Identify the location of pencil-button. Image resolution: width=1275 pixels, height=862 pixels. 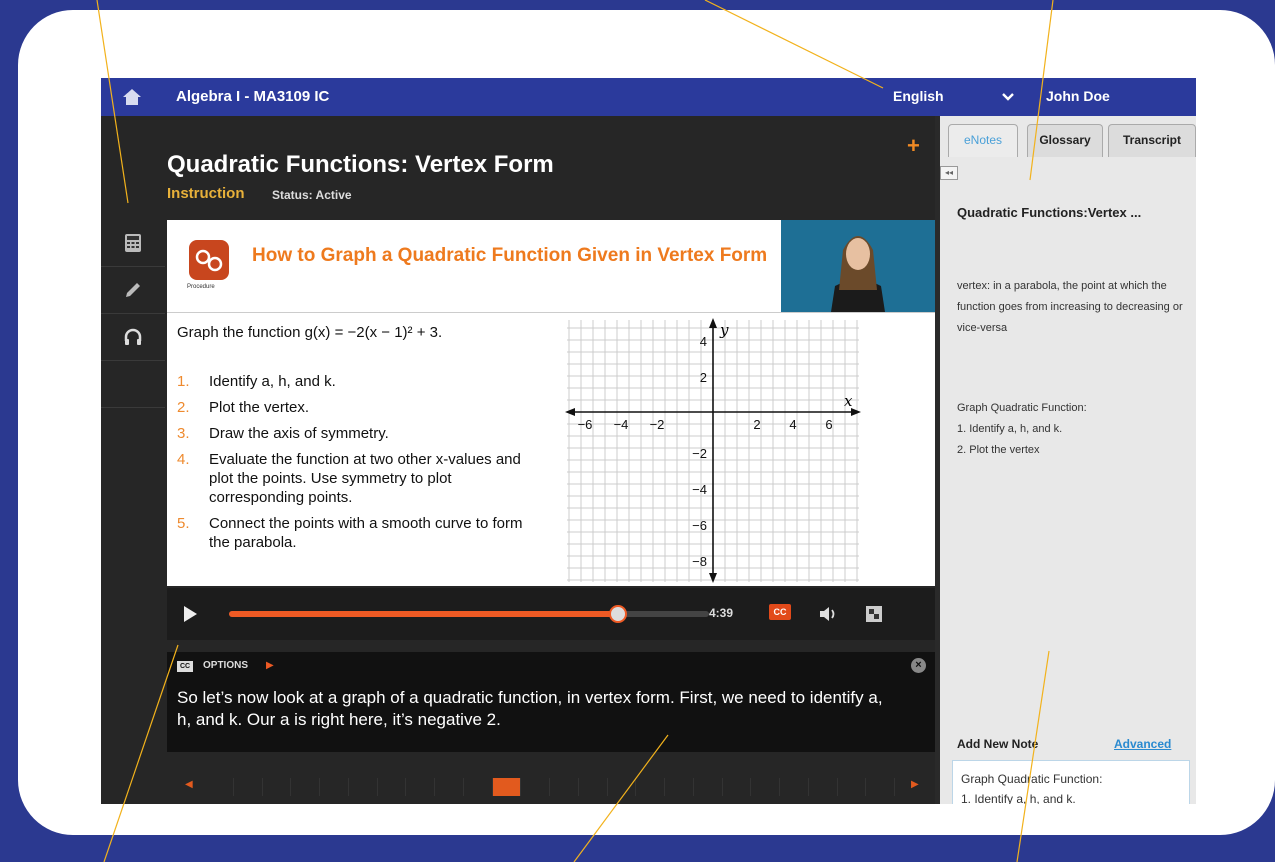
(133, 290).